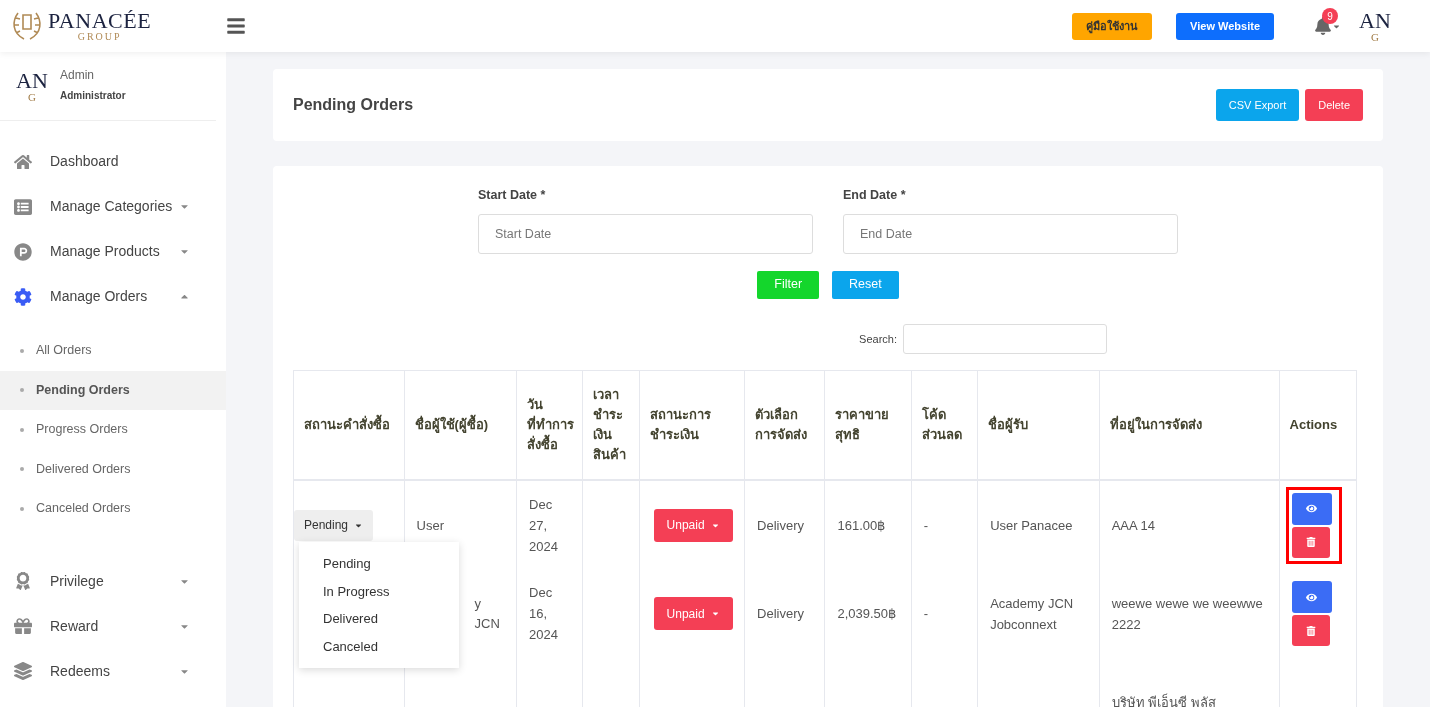 This screenshot has height=707, width=1430. I want to click on column-header: สถานะการชำระเงิน, so click(692, 425).